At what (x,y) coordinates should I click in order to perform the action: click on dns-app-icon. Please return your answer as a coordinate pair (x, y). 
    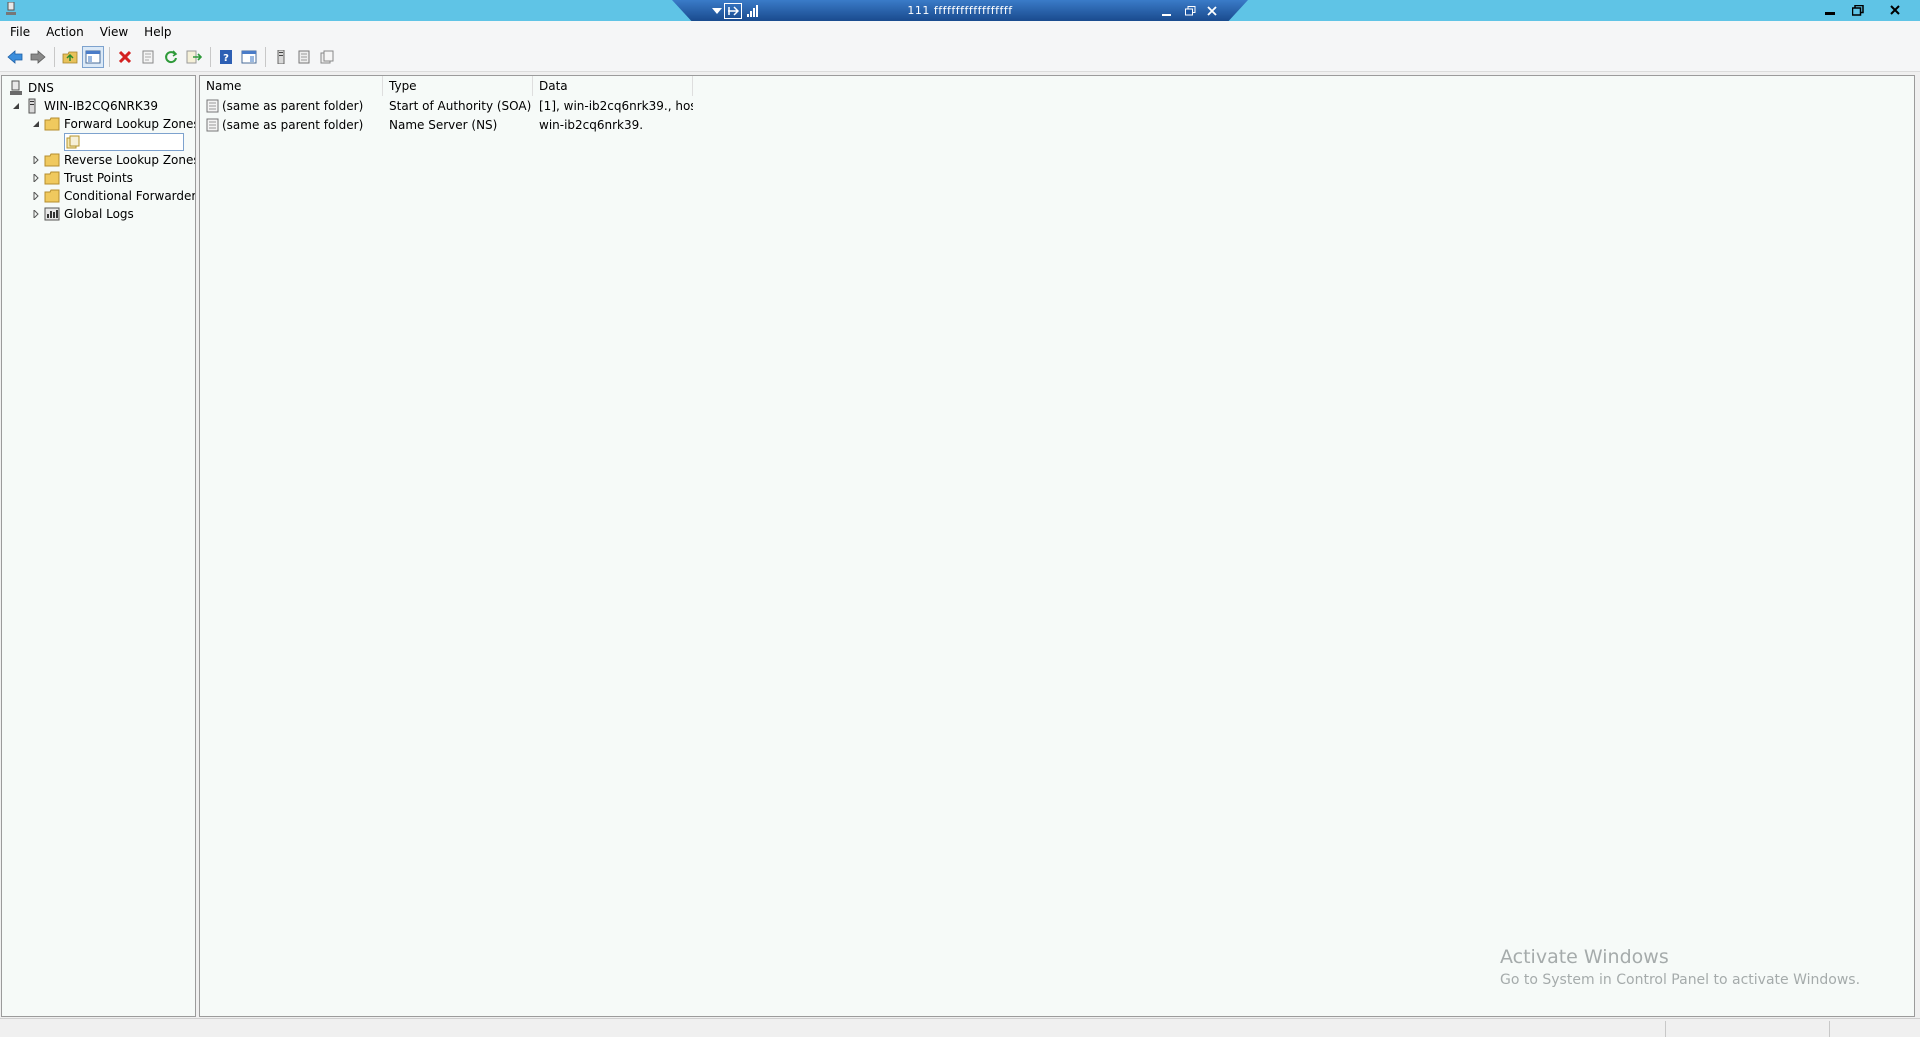
    Looking at the image, I should click on (11, 8).